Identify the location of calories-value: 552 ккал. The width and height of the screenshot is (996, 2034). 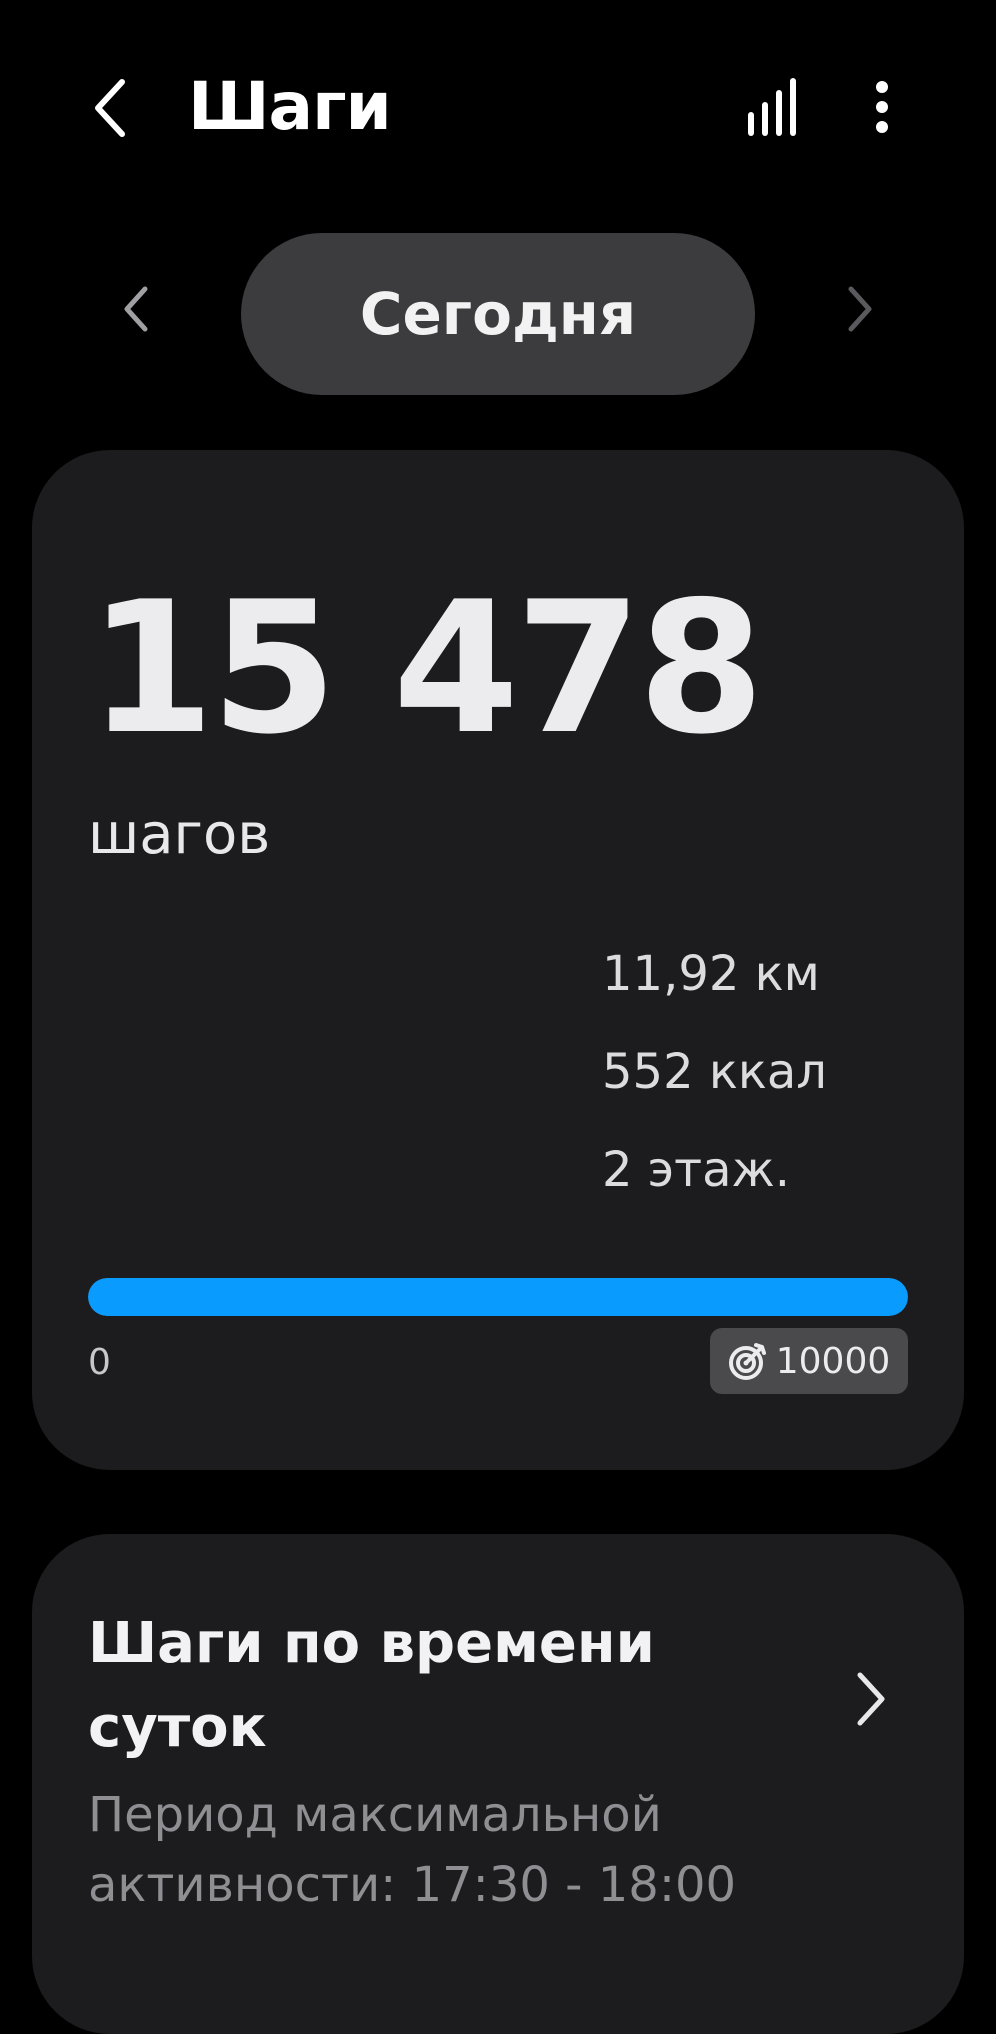
(714, 1072).